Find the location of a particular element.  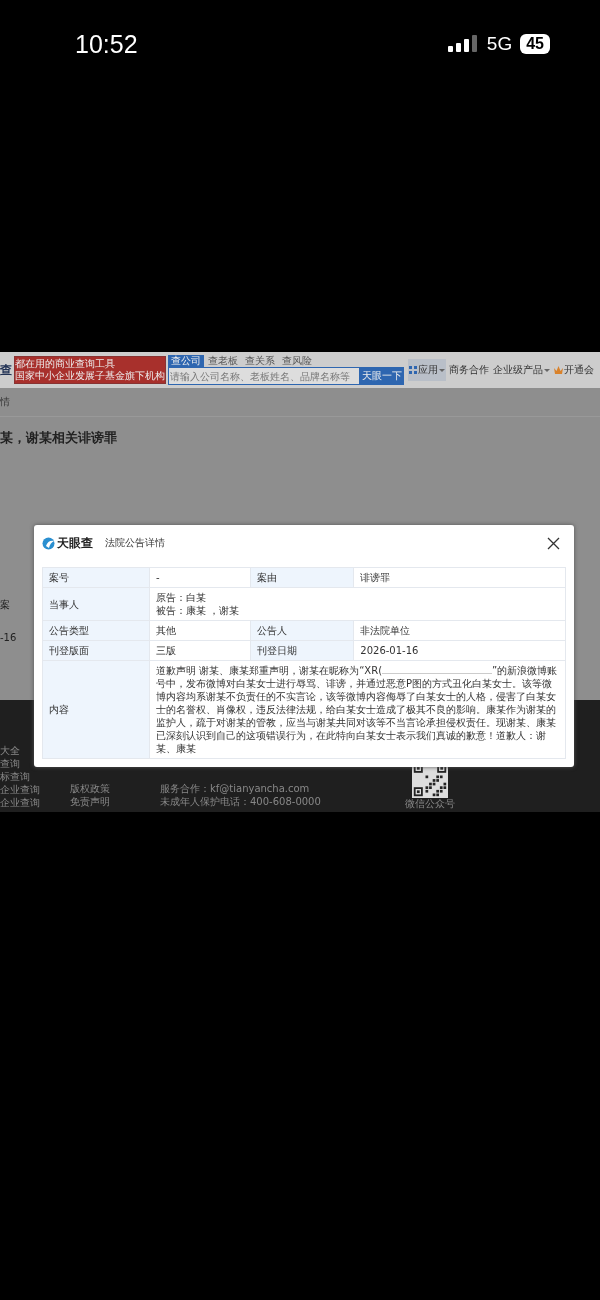

search-tab: 查公司 is located at coordinates (186, 361).